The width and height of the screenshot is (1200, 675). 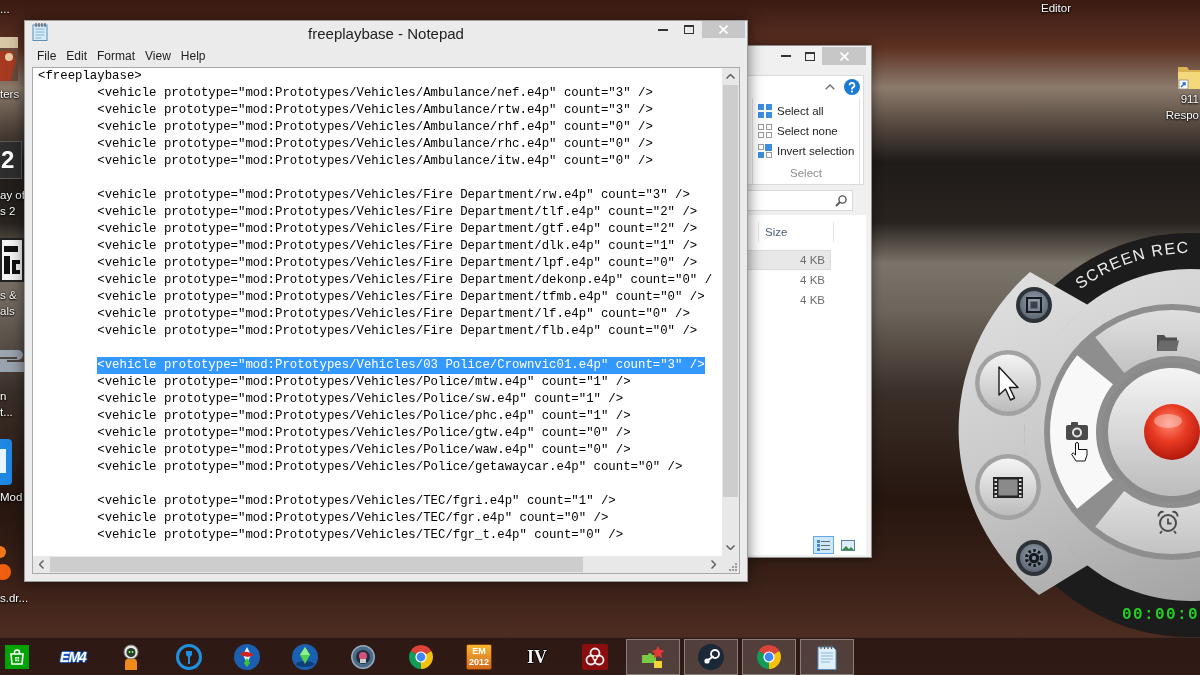 I want to click on size-grip-icon, so click(x=733, y=567).